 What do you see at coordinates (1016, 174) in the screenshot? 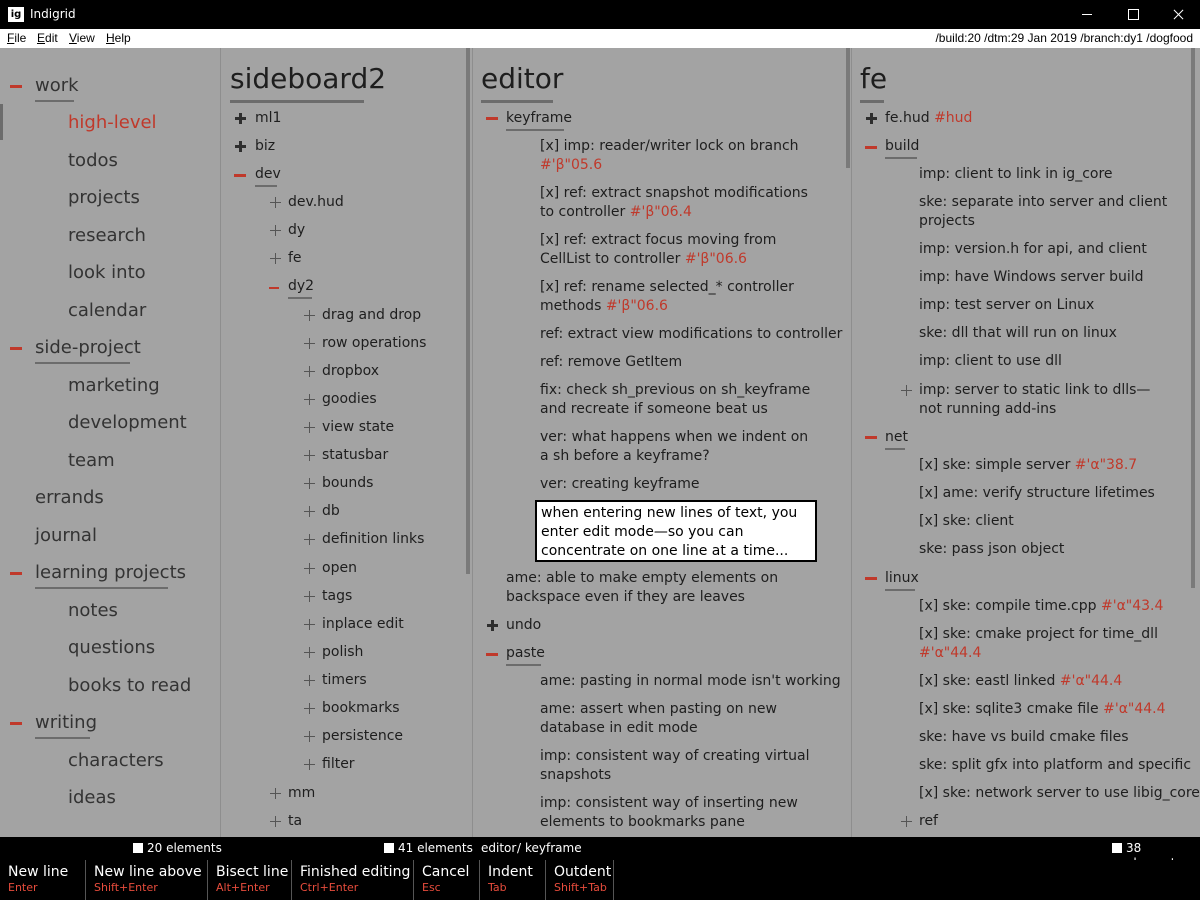
I see `list-item: imp: client to link in ig_core` at bounding box center [1016, 174].